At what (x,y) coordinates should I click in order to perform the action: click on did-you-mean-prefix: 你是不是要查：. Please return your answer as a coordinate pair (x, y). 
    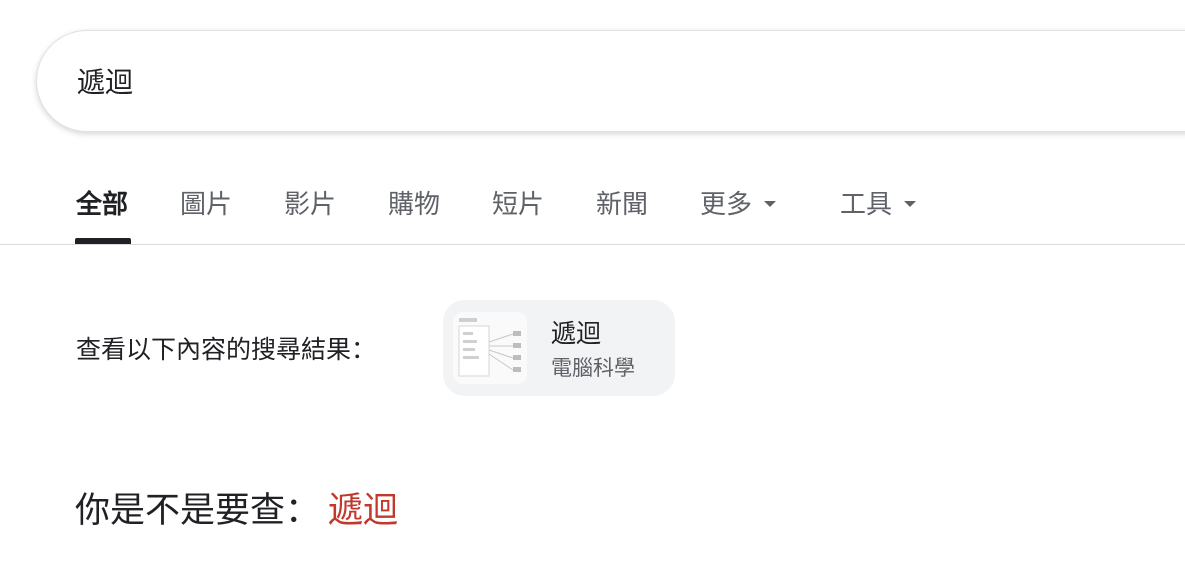
    Looking at the image, I should click on (198, 511).